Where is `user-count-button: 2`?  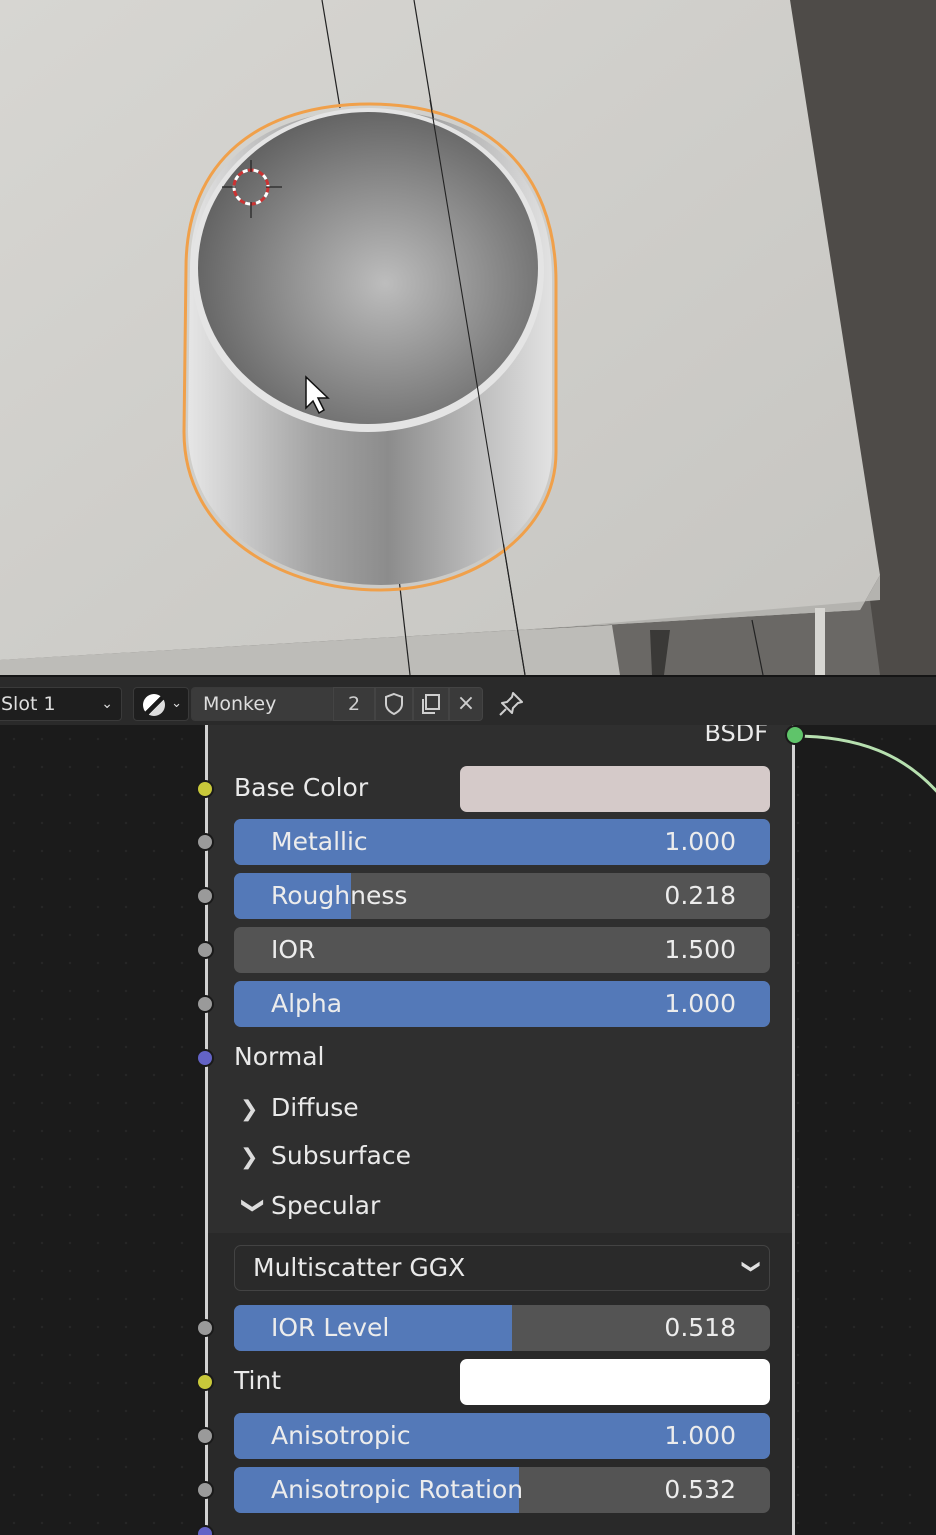
user-count-button: 2 is located at coordinates (354, 704).